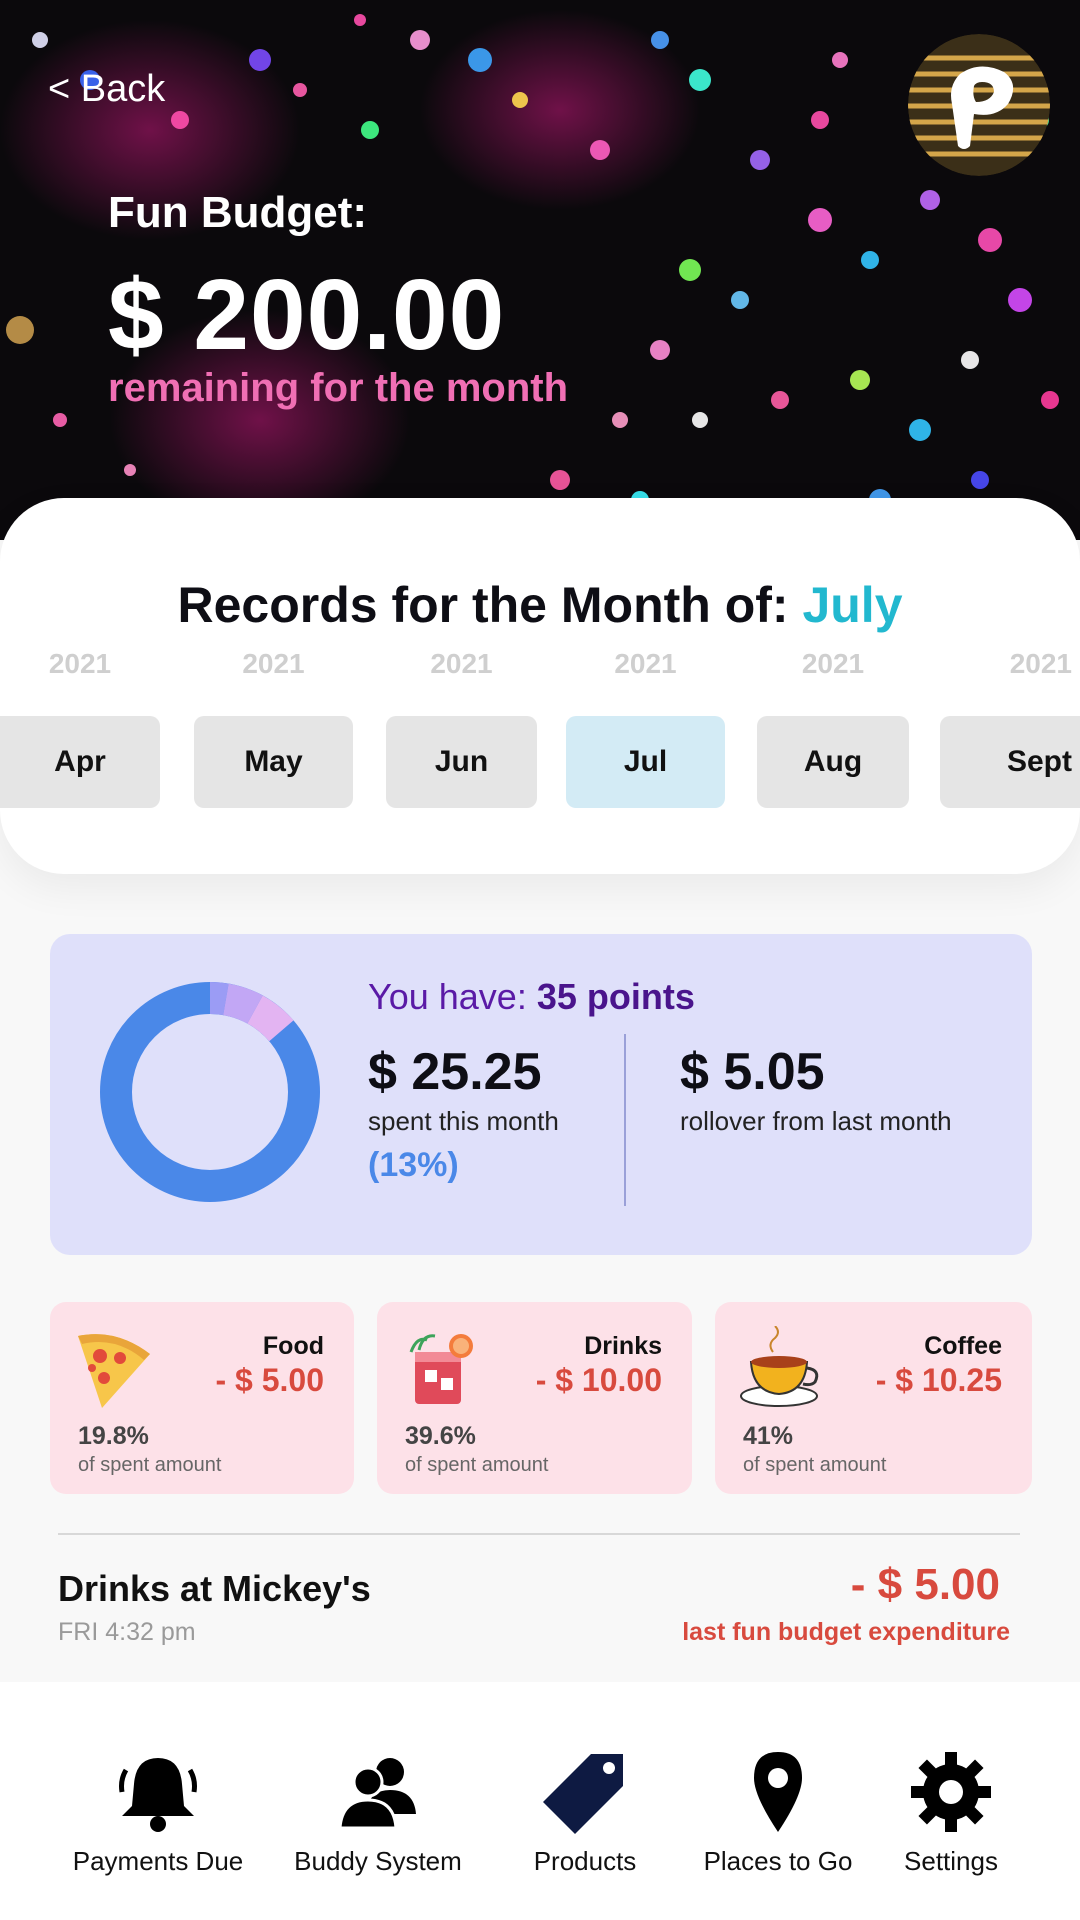 This screenshot has height=1920, width=1080. I want to click on month-jul: 2021 Jul, so click(645, 712).